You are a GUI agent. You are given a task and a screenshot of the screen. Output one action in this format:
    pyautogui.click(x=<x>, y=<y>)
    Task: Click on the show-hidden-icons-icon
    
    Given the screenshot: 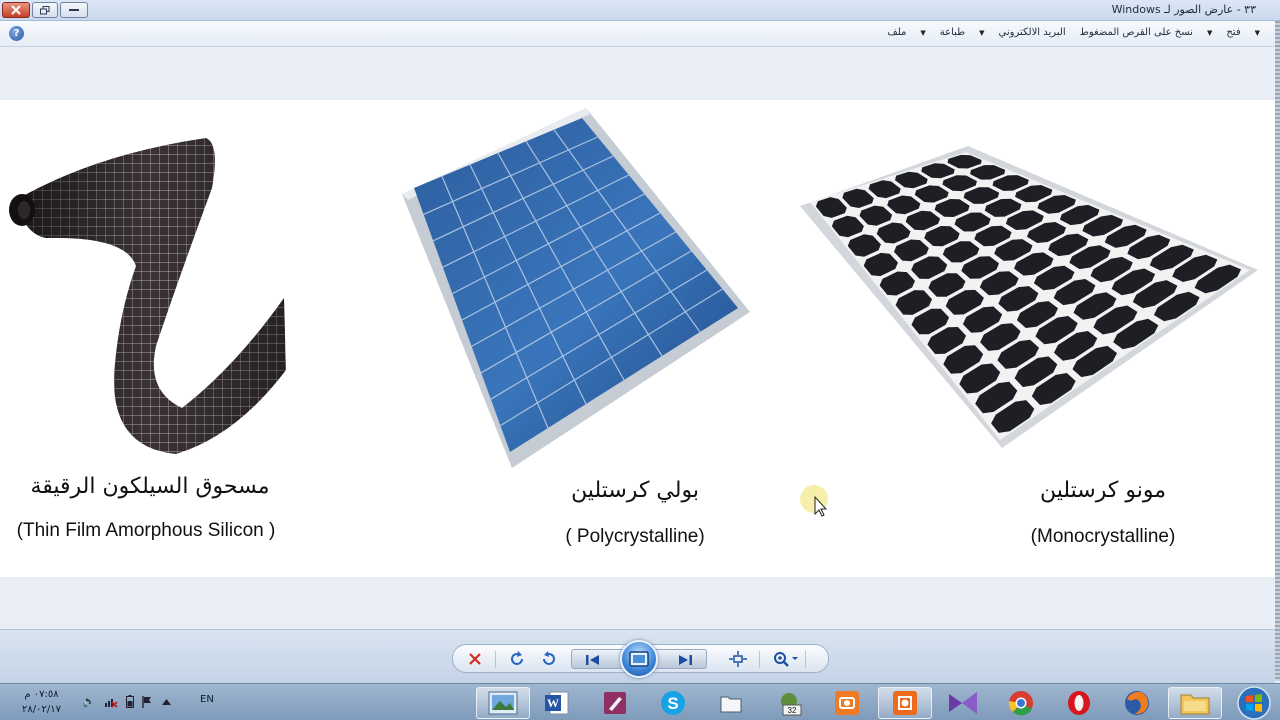 What is the action you would take?
    pyautogui.click(x=166, y=701)
    